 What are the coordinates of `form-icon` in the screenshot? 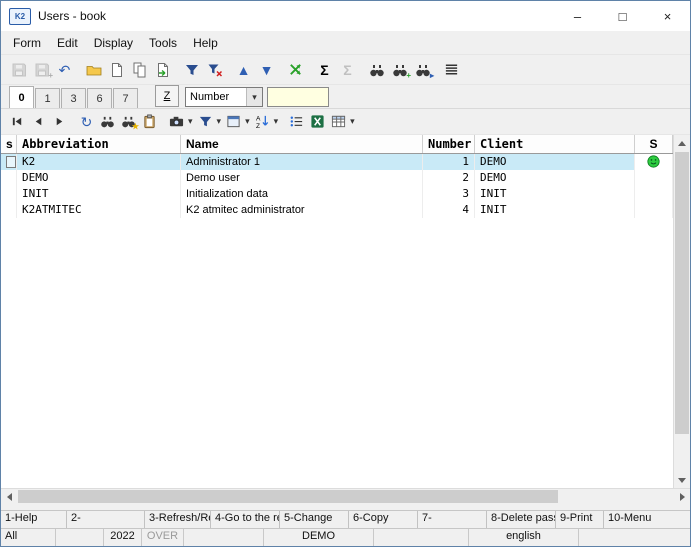 It's located at (233, 121).